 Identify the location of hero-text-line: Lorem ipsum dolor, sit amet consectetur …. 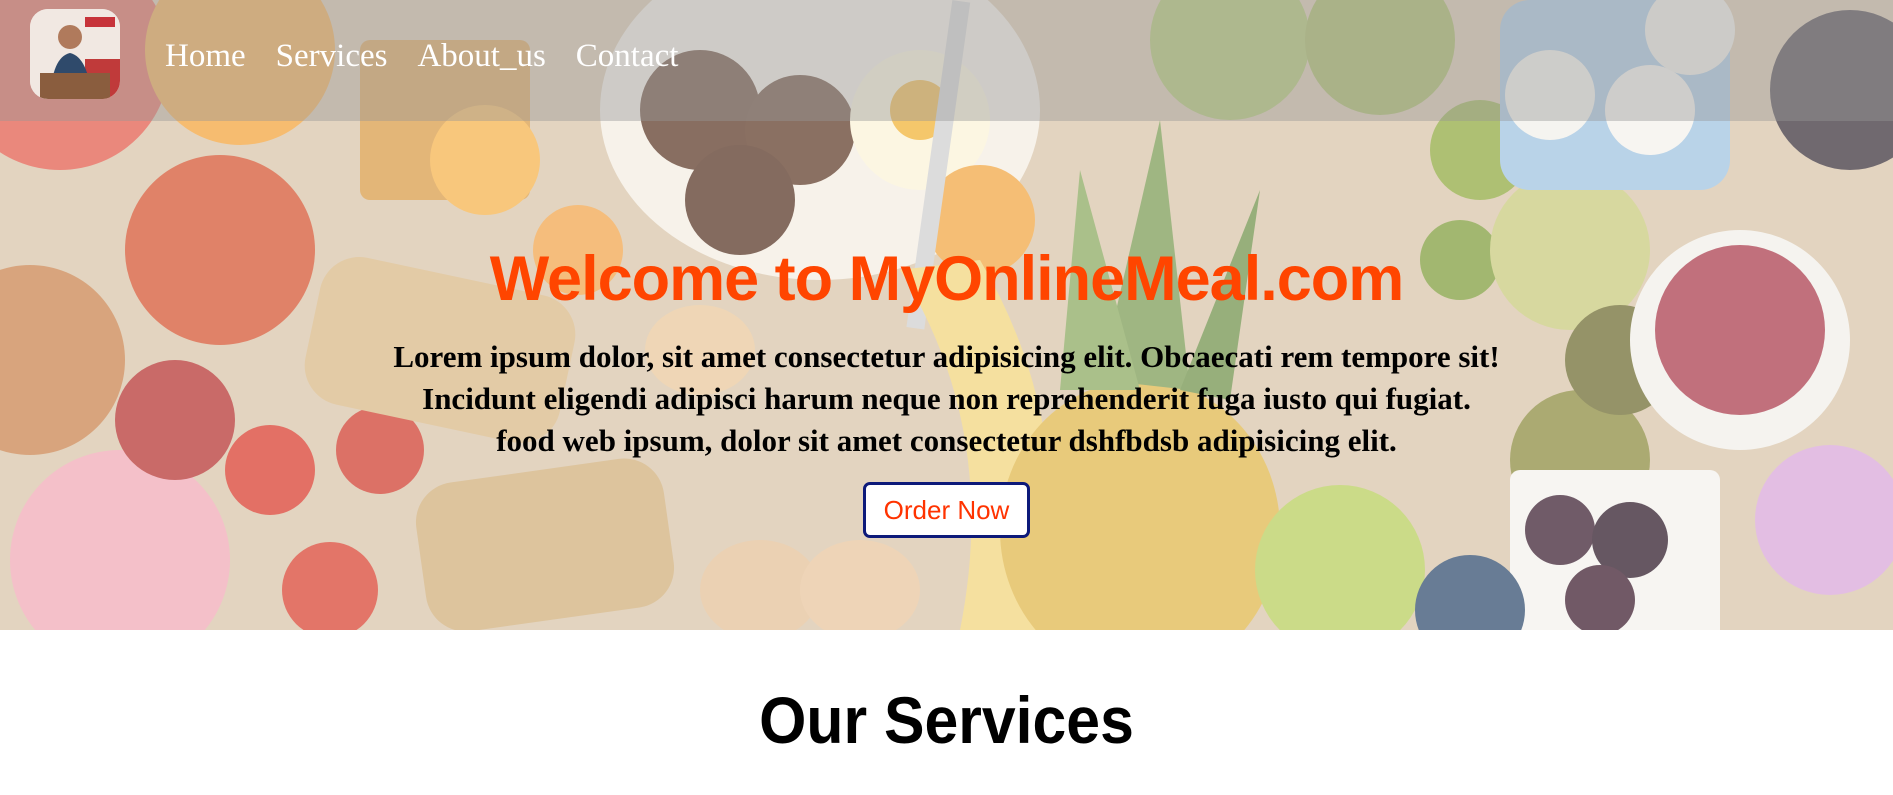
(946, 356).